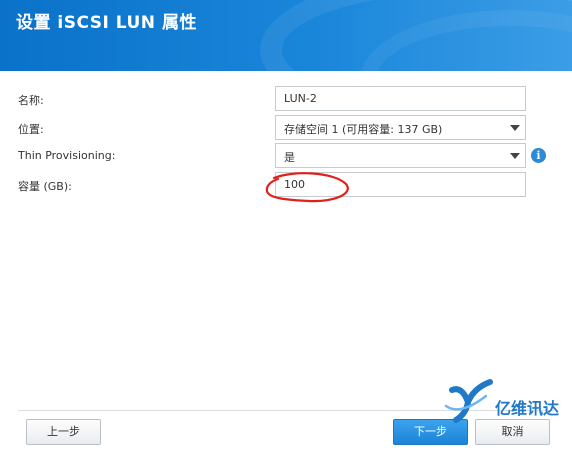 Image resolution: width=572 pixels, height=452 pixels. Describe the element at coordinates (67, 155) in the screenshot. I see `thin-provisioning-label: Thin Provisioning:` at that location.